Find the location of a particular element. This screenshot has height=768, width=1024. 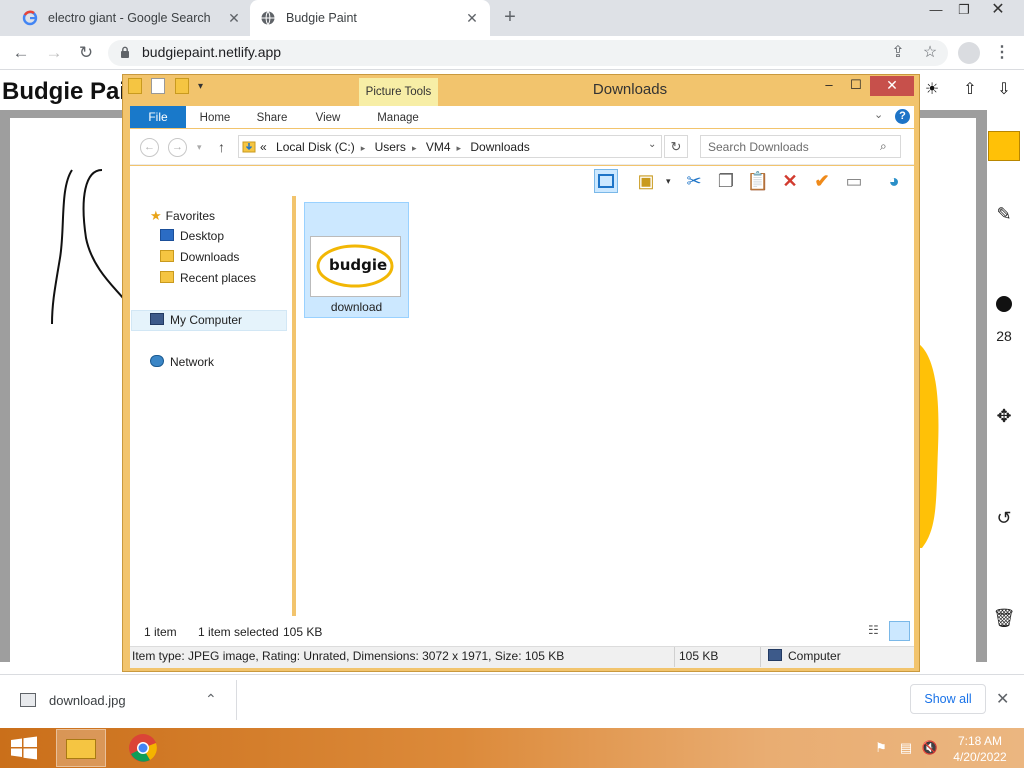

tree-item-network: Network is located at coordinates (182, 362).